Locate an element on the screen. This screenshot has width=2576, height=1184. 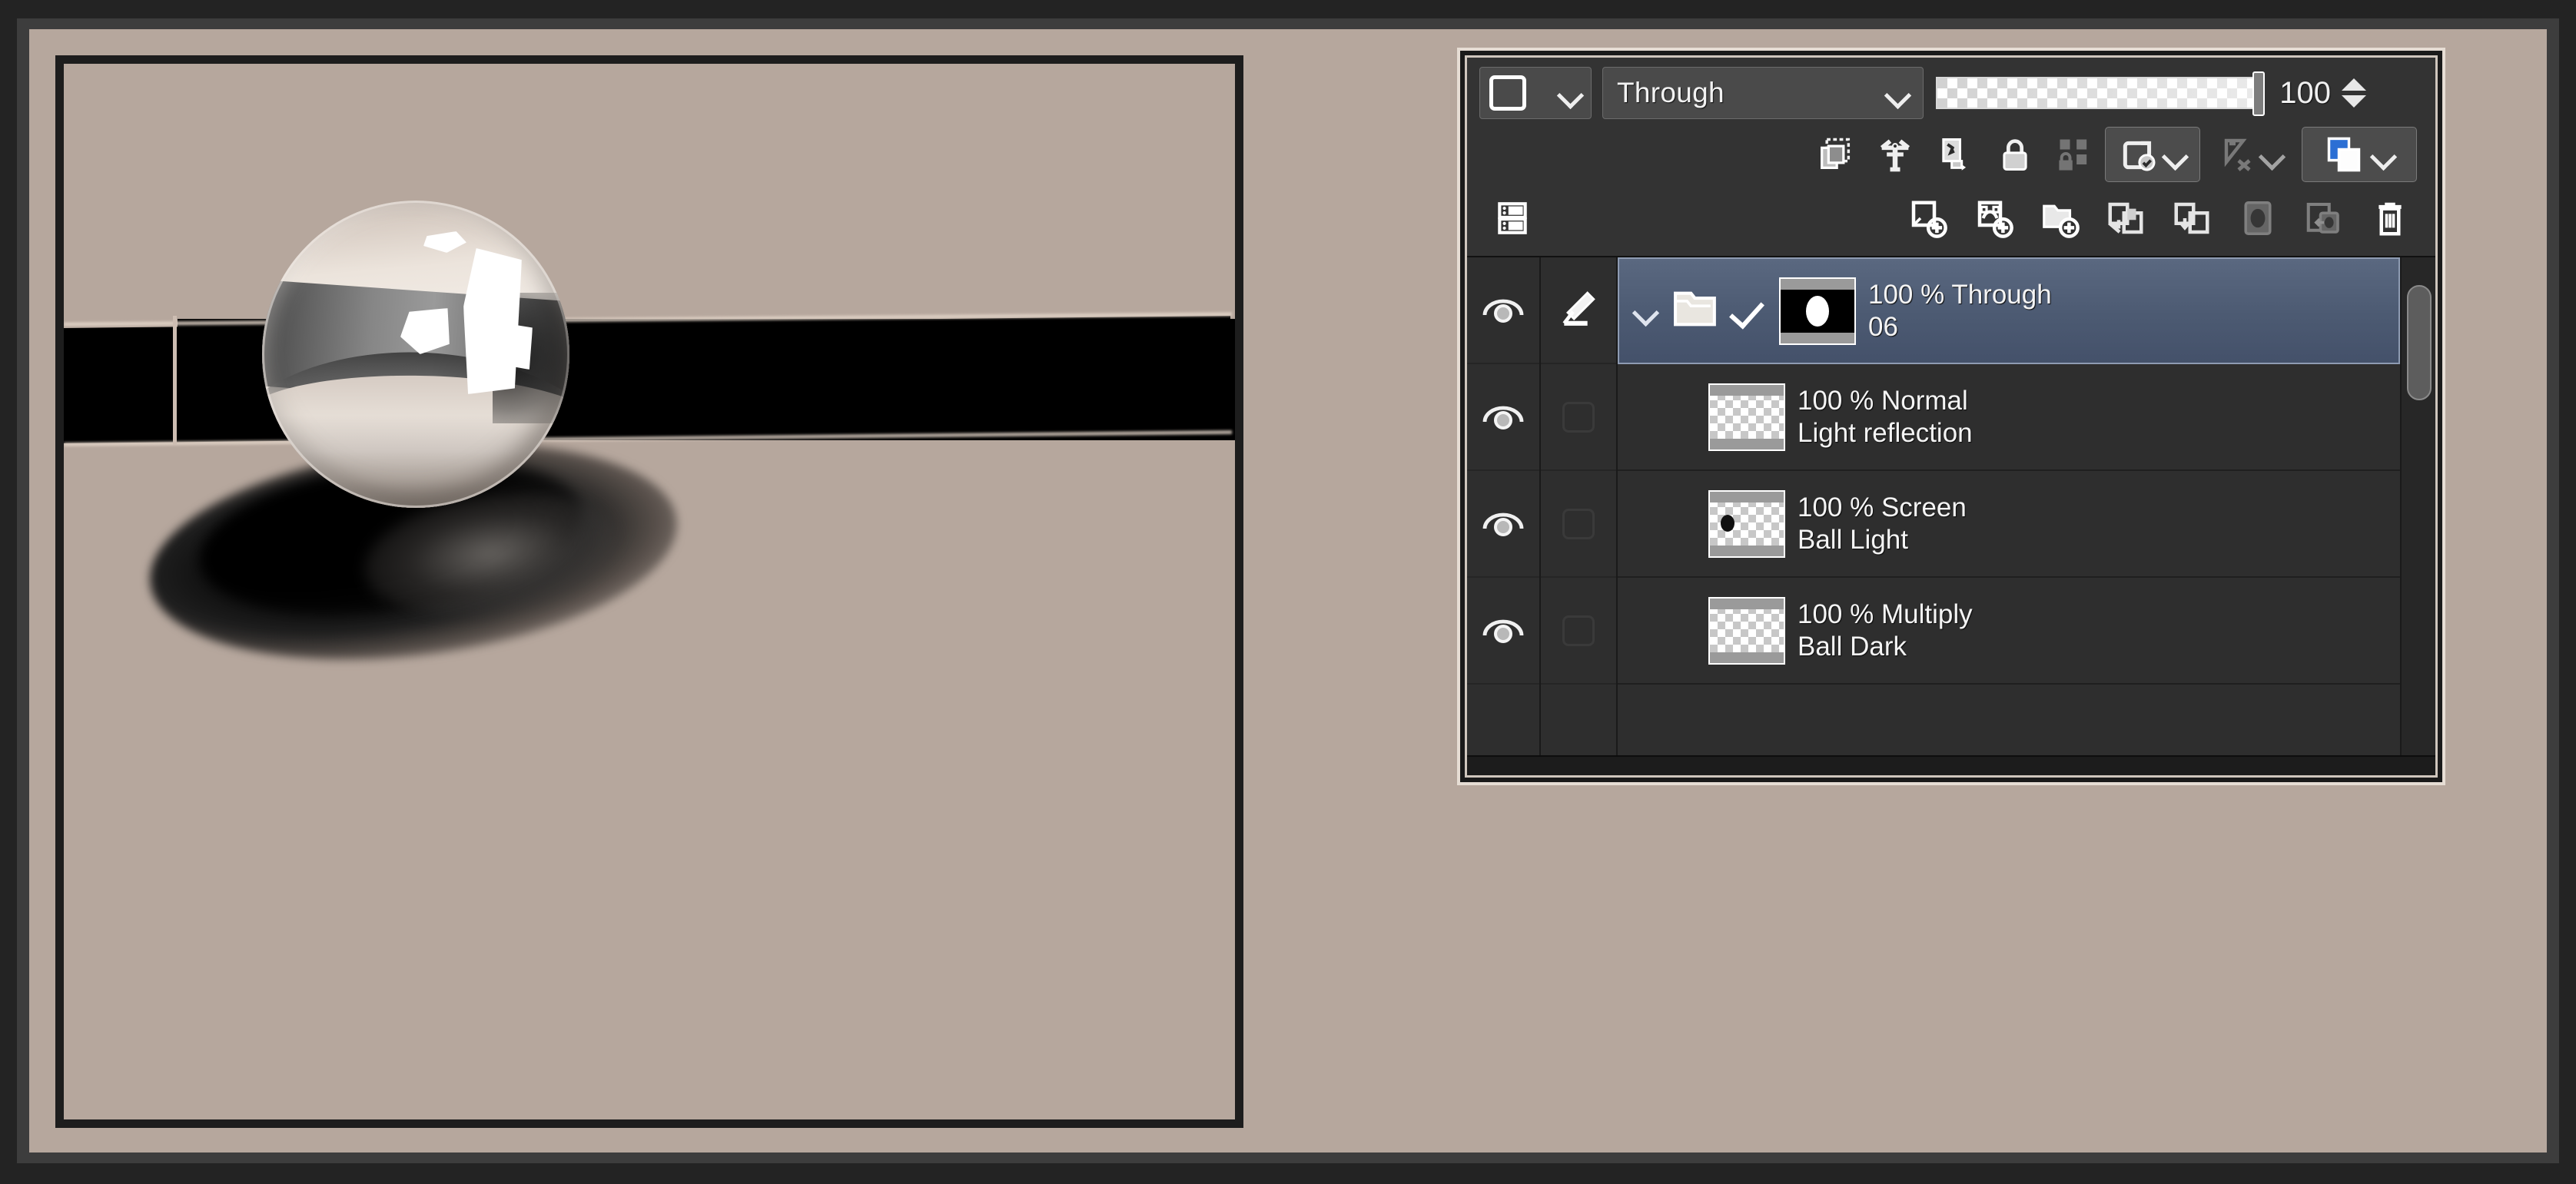
opacity-slider-thumb is located at coordinates (2258, 93).